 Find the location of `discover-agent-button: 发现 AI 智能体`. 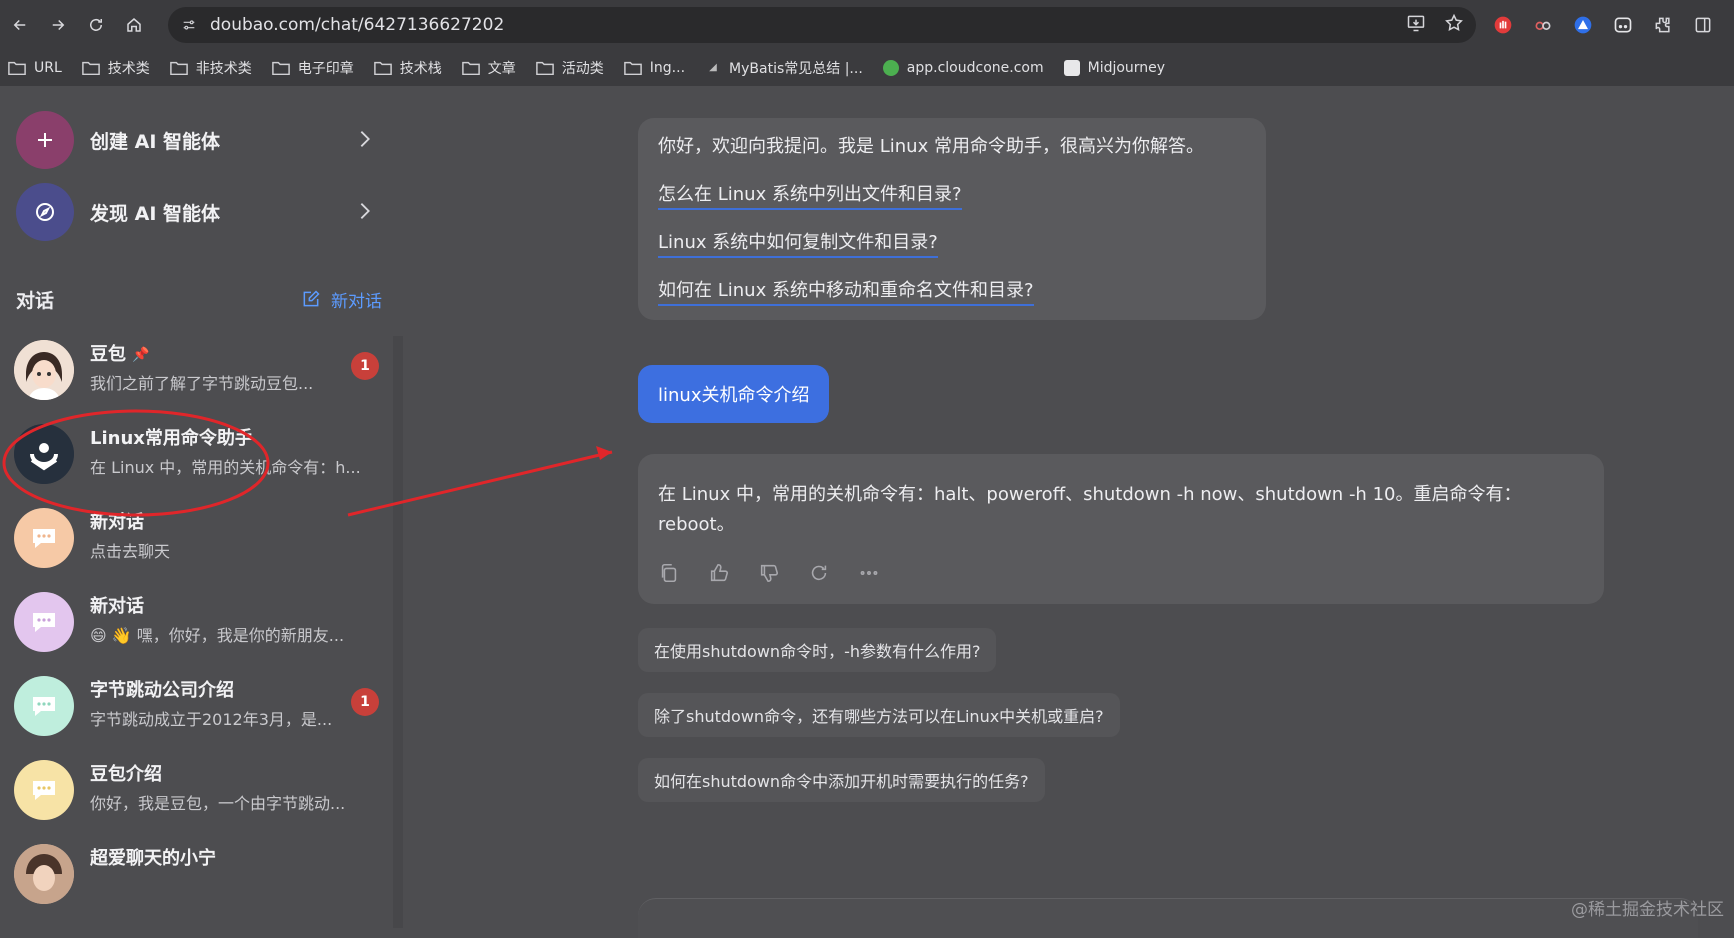

discover-agent-button: 发现 AI 智能体 is located at coordinates (201, 212).